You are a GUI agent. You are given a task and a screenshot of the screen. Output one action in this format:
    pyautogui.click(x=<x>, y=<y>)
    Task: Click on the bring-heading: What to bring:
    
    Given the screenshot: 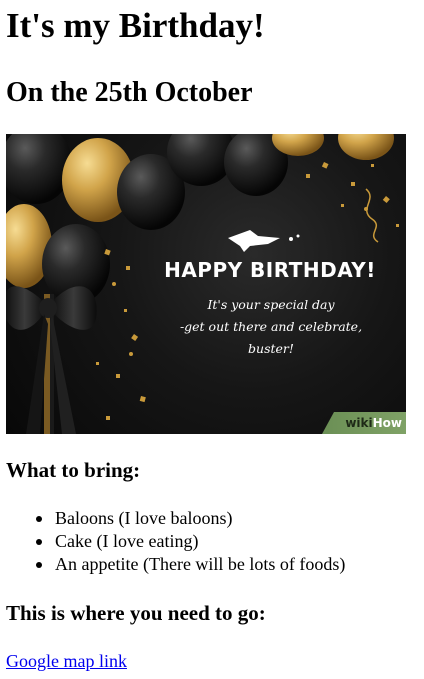 What is the action you would take?
    pyautogui.click(x=73, y=470)
    